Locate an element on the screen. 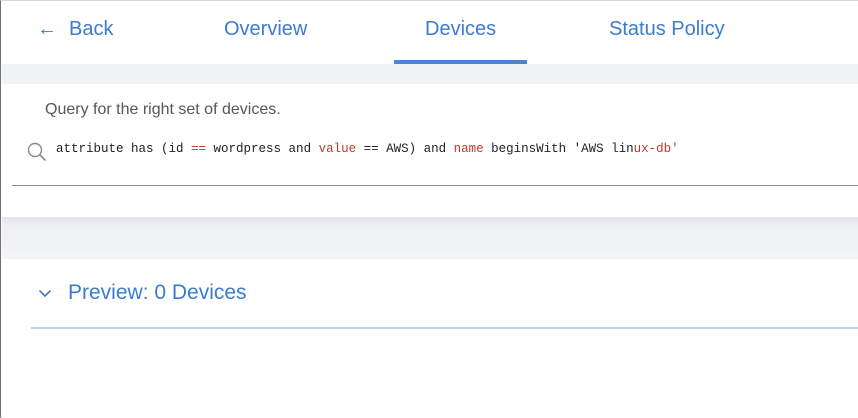 This screenshot has width=858, height=418. preview-underline is located at coordinates (444, 328).